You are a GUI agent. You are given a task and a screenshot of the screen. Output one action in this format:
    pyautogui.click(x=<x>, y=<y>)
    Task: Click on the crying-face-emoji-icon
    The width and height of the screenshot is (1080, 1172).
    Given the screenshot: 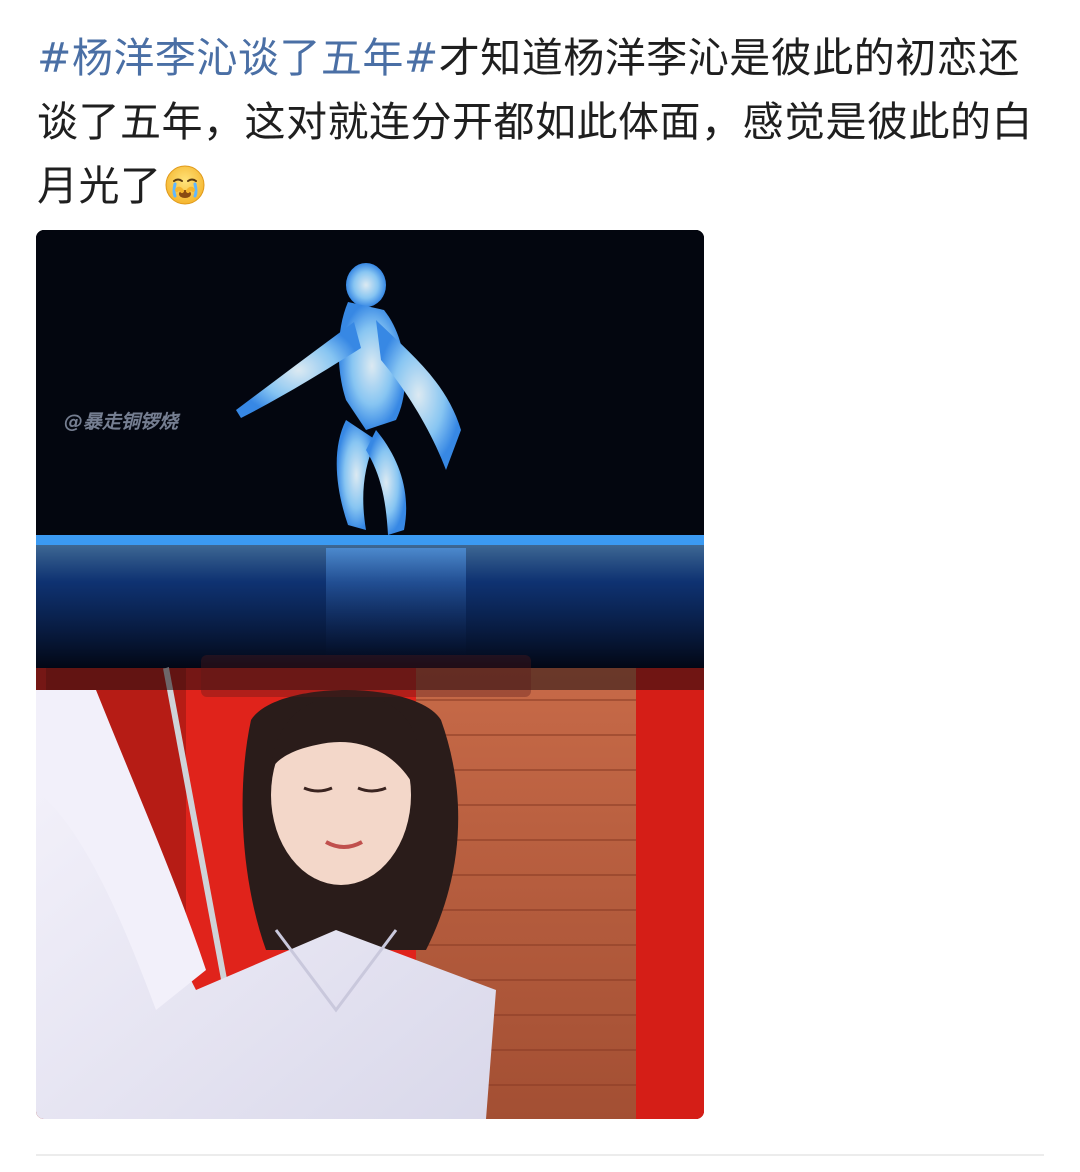 What is the action you would take?
    pyautogui.click(x=184, y=185)
    